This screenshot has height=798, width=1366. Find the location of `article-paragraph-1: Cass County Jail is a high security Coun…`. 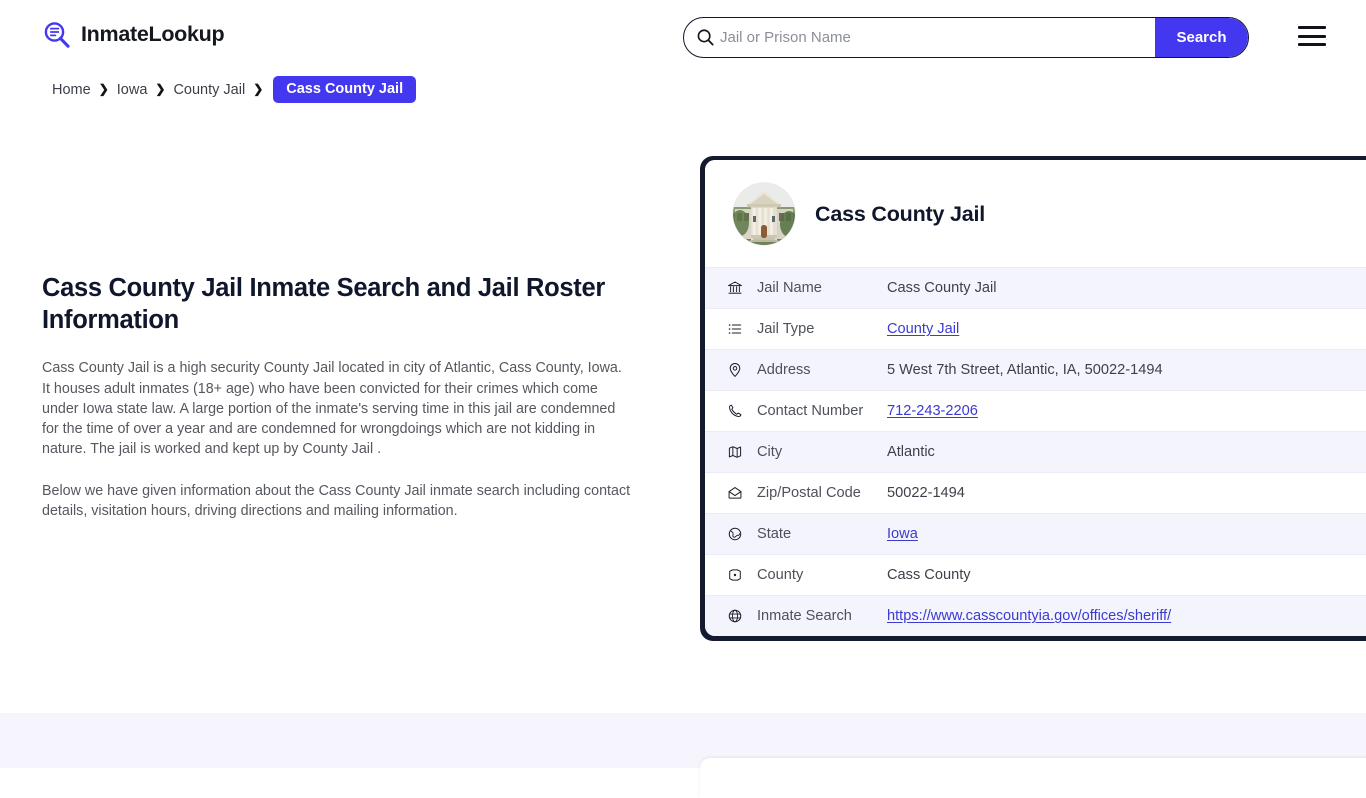

article-paragraph-1: Cass County Jail is a high security Coun… is located at coordinates (332, 409).